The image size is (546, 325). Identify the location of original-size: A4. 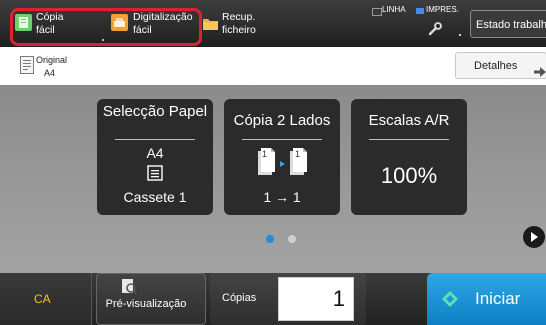
(50, 73).